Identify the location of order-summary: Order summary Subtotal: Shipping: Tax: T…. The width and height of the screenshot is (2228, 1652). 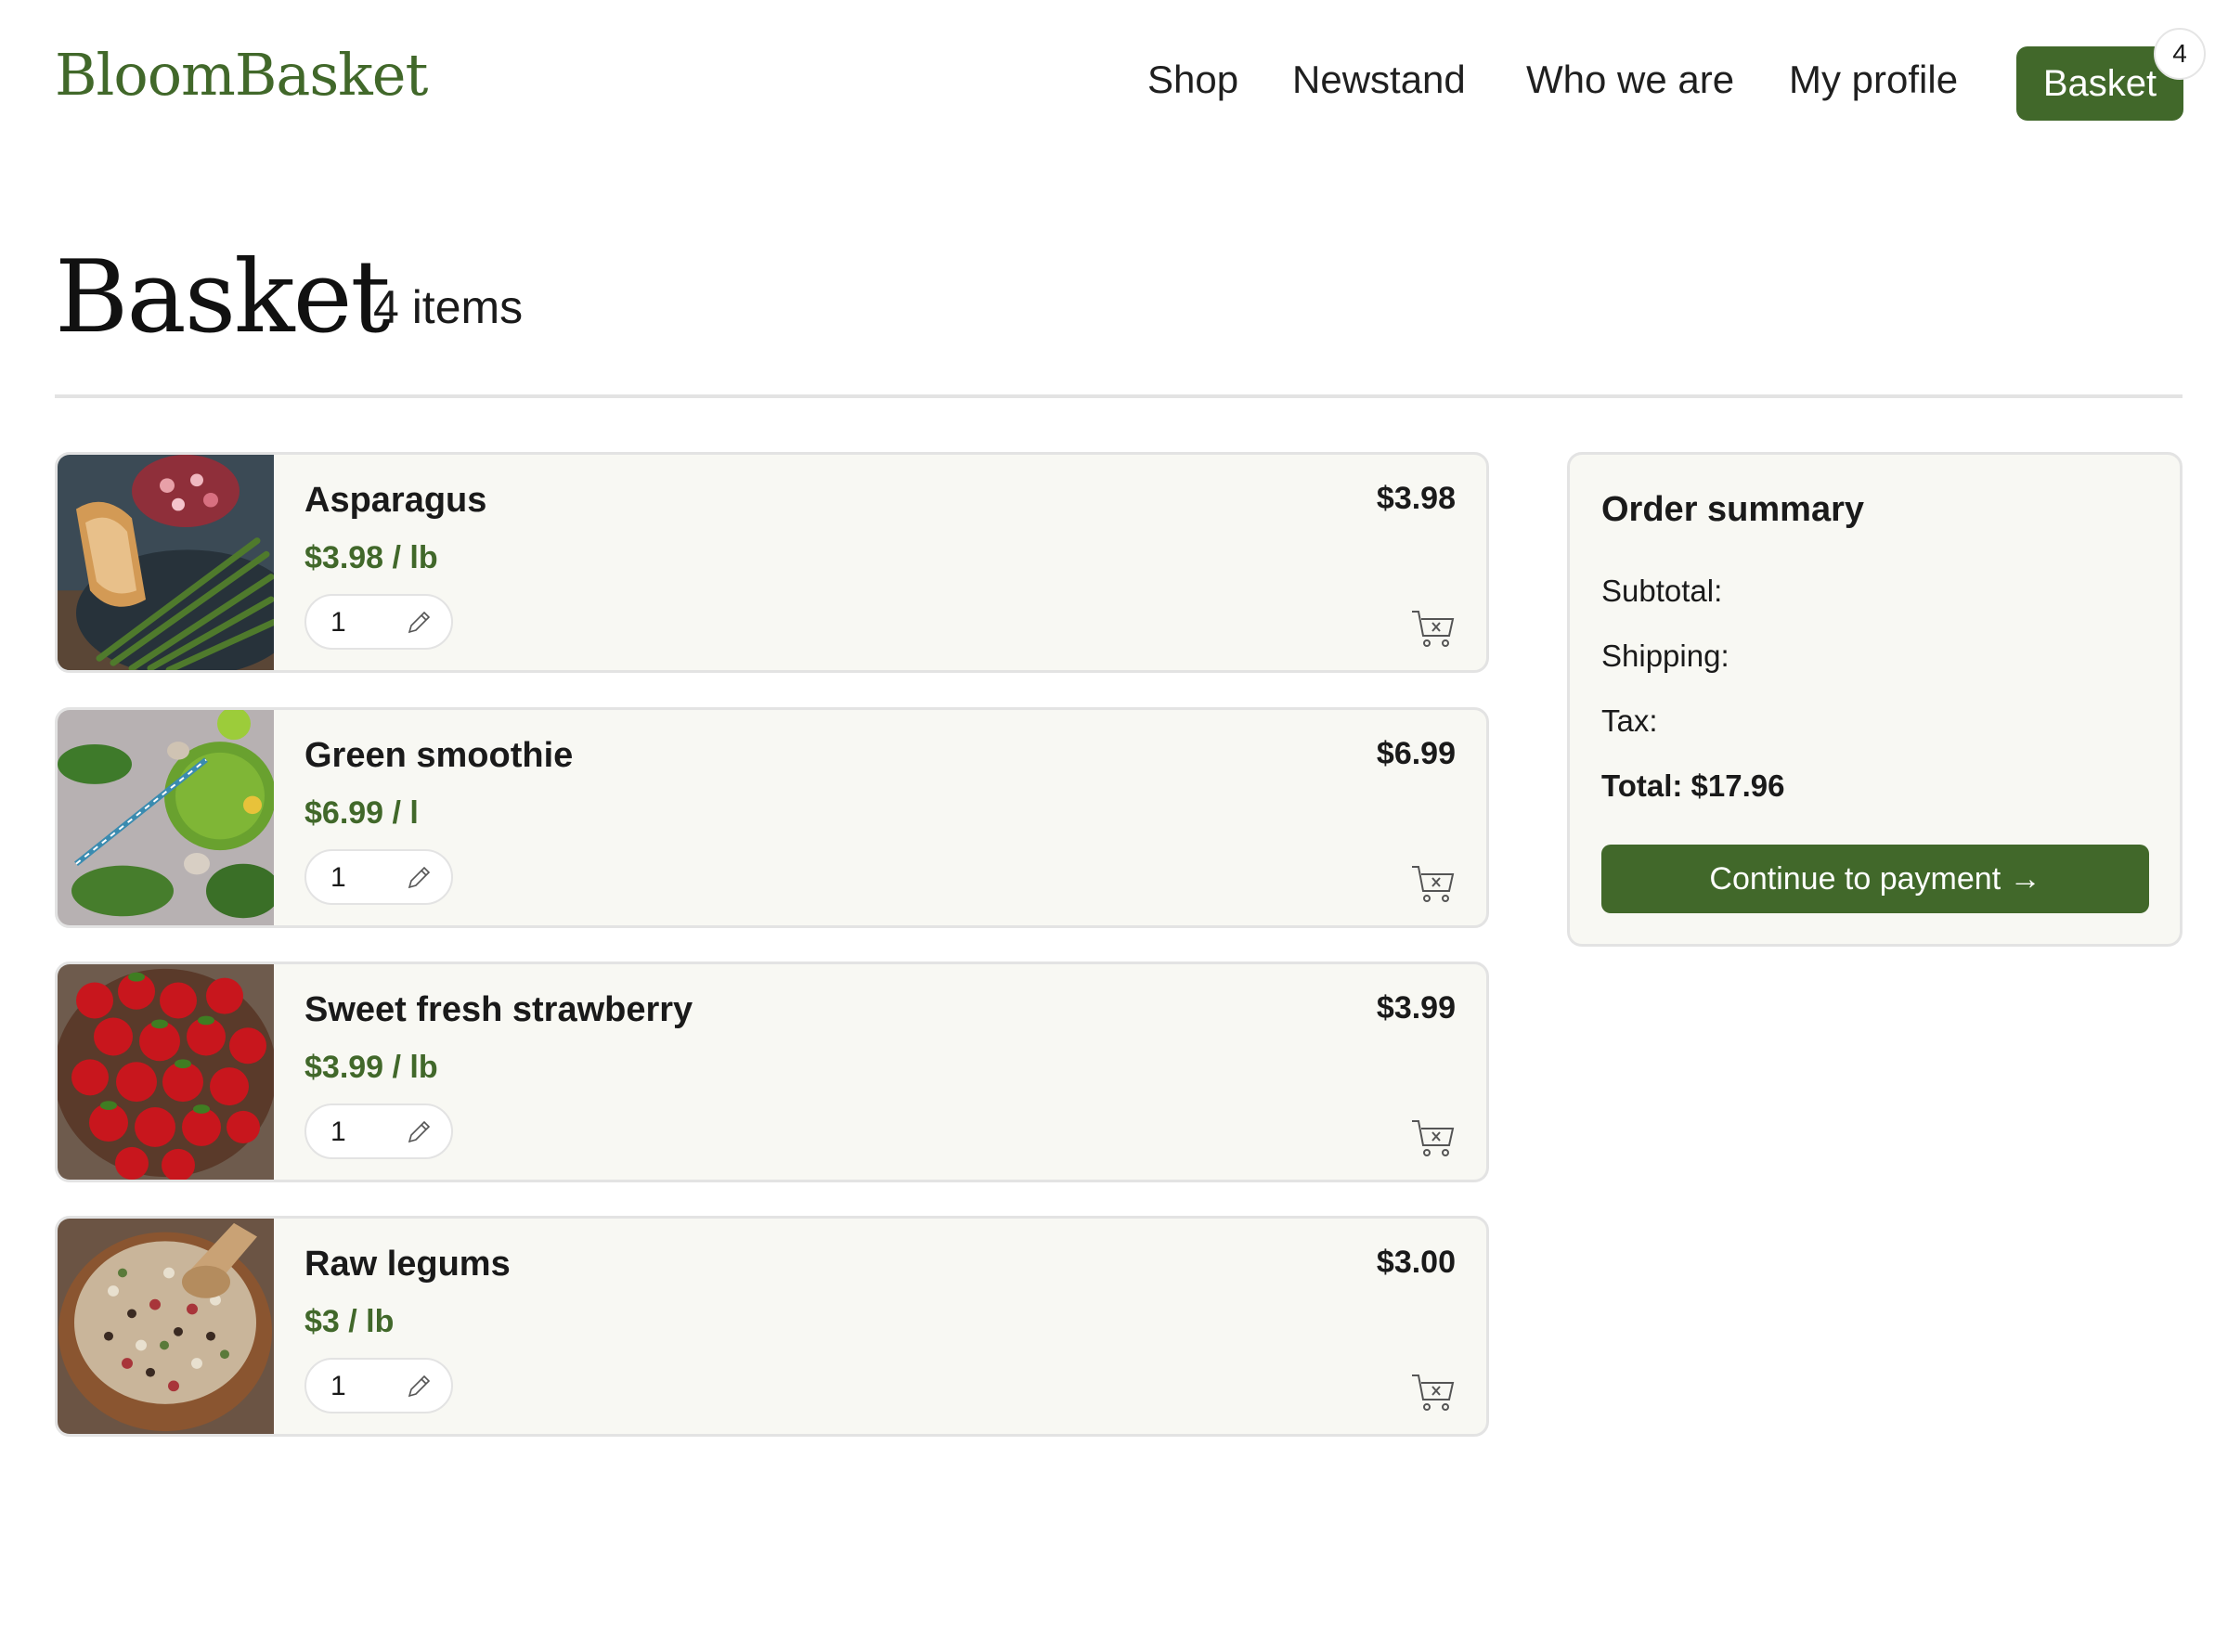
(1875, 699).